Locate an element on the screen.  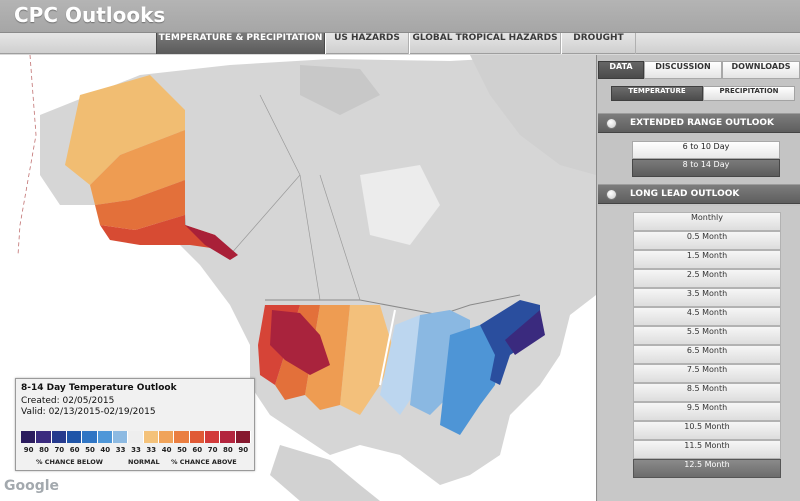
tab-us-hazards: US HAZARDS is located at coordinates (367, 43).